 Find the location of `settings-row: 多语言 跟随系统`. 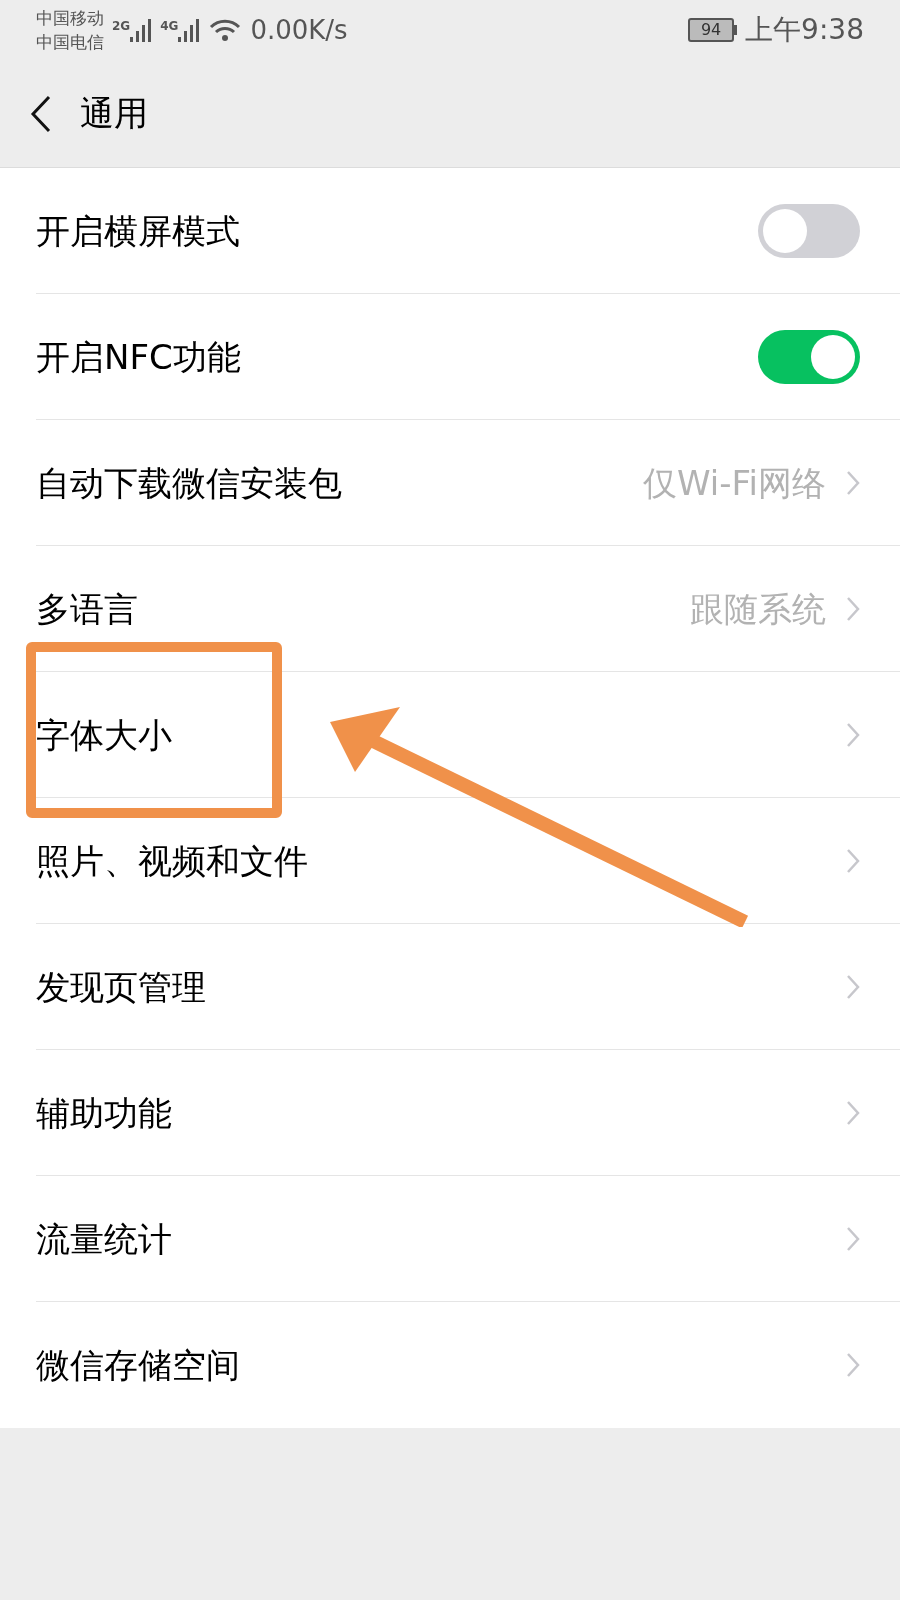

settings-row: 多语言 跟随系统 is located at coordinates (450, 609).